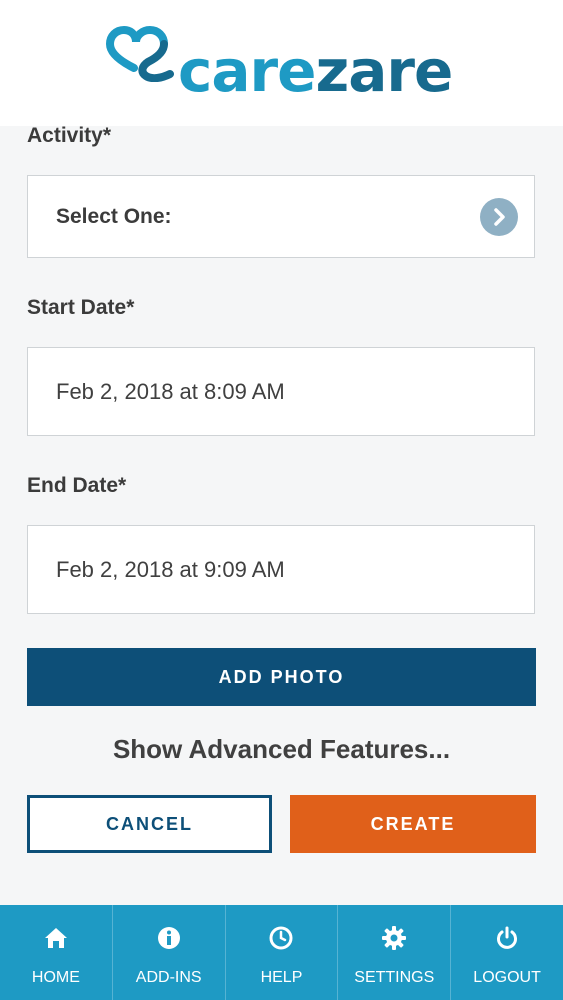  Describe the element at coordinates (170, 391) in the screenshot. I see `start-date-value: Feb 2, 2018 at 8:09 AM` at that location.